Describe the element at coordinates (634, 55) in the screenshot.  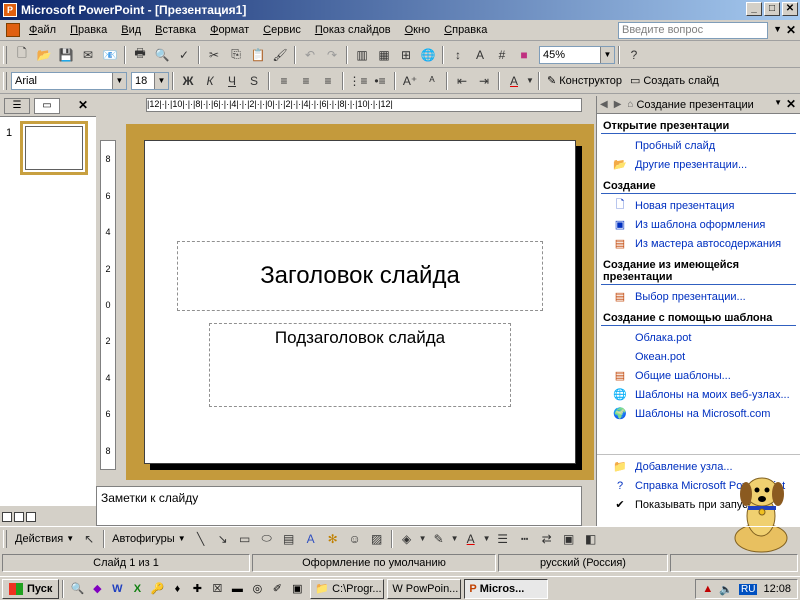
I see `help-icon: ?` at that location.